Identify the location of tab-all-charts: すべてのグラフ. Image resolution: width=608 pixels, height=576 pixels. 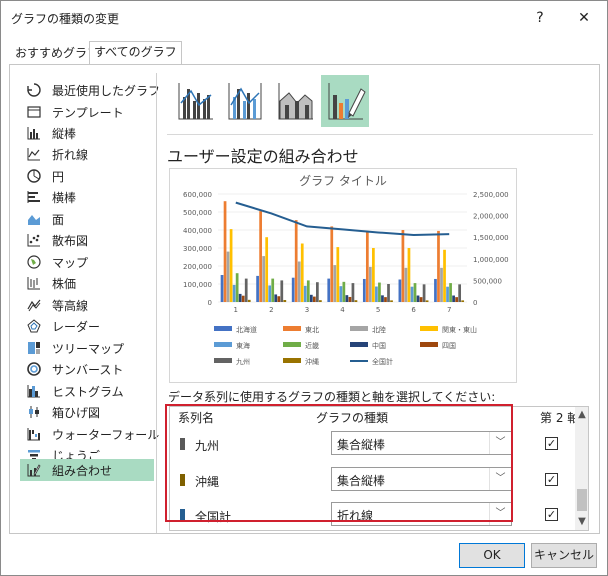
(135, 53).